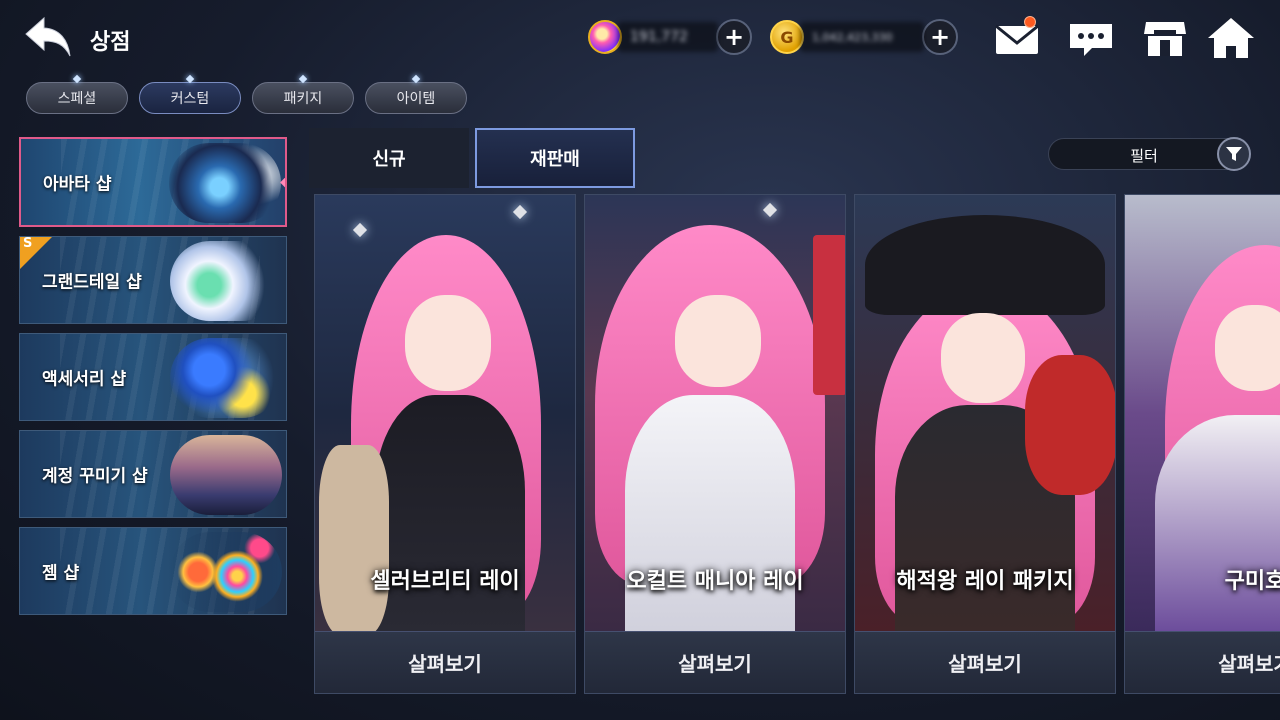  Describe the element at coordinates (282, 182) in the screenshot. I see `selection-indicator` at that location.